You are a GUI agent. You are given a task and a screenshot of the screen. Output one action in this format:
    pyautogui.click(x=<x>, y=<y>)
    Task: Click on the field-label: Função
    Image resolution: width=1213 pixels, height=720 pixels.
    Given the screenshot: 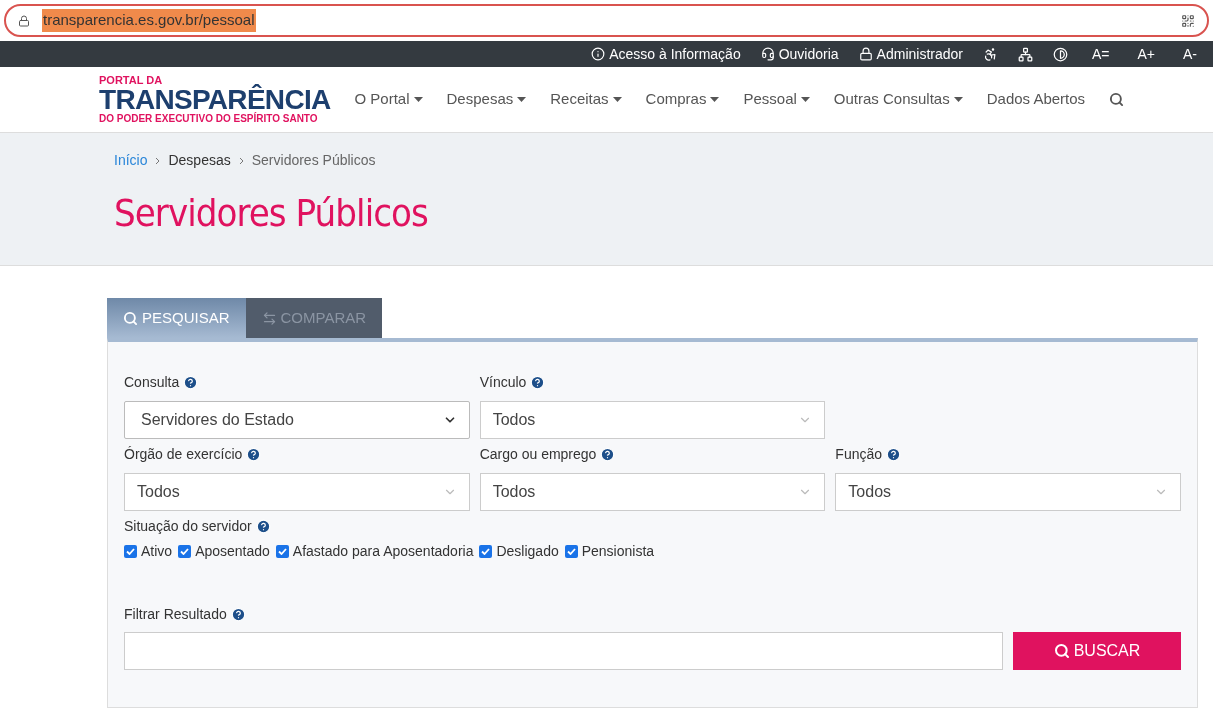 What is the action you would take?
    pyautogui.click(x=859, y=454)
    